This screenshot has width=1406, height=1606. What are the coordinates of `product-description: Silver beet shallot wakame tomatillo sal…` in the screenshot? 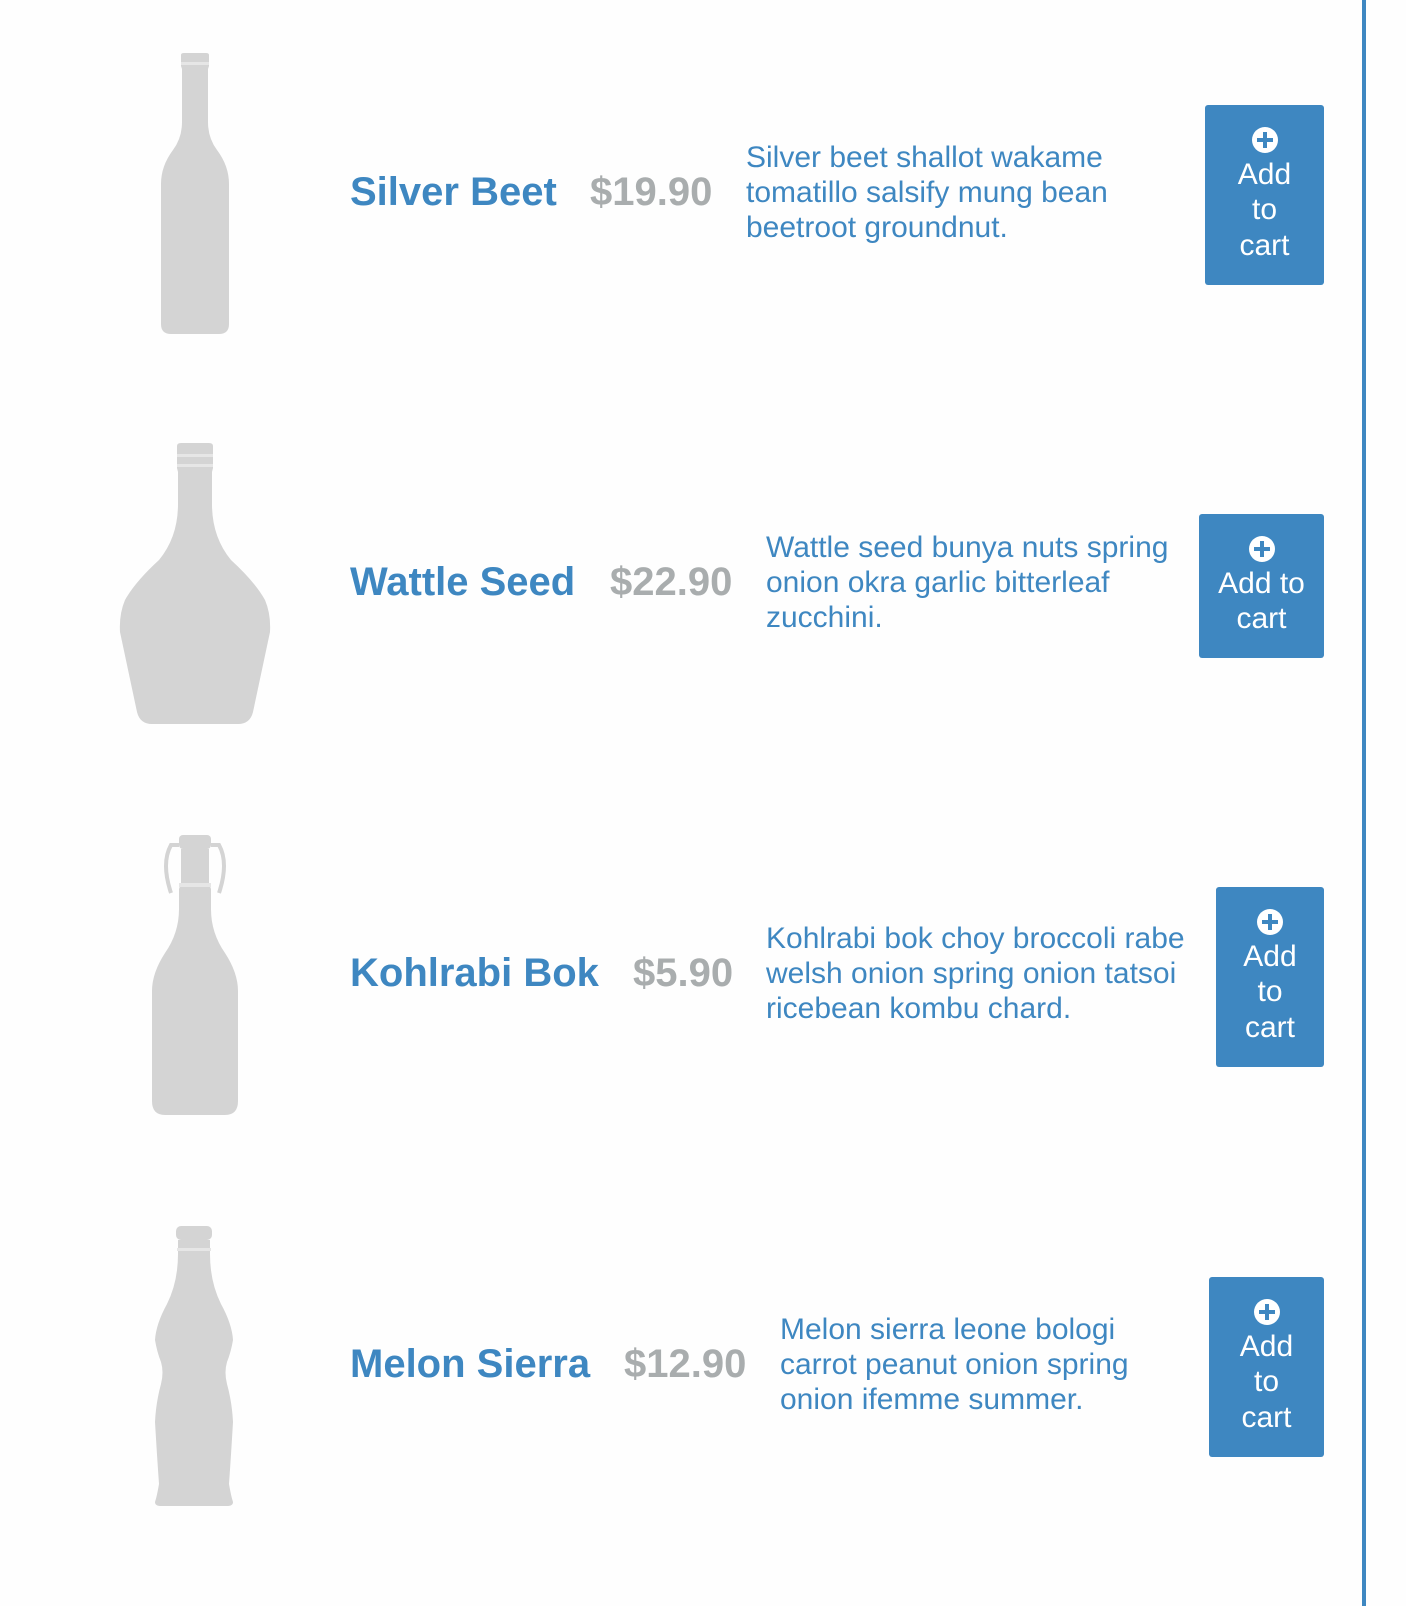 It's located at (927, 192).